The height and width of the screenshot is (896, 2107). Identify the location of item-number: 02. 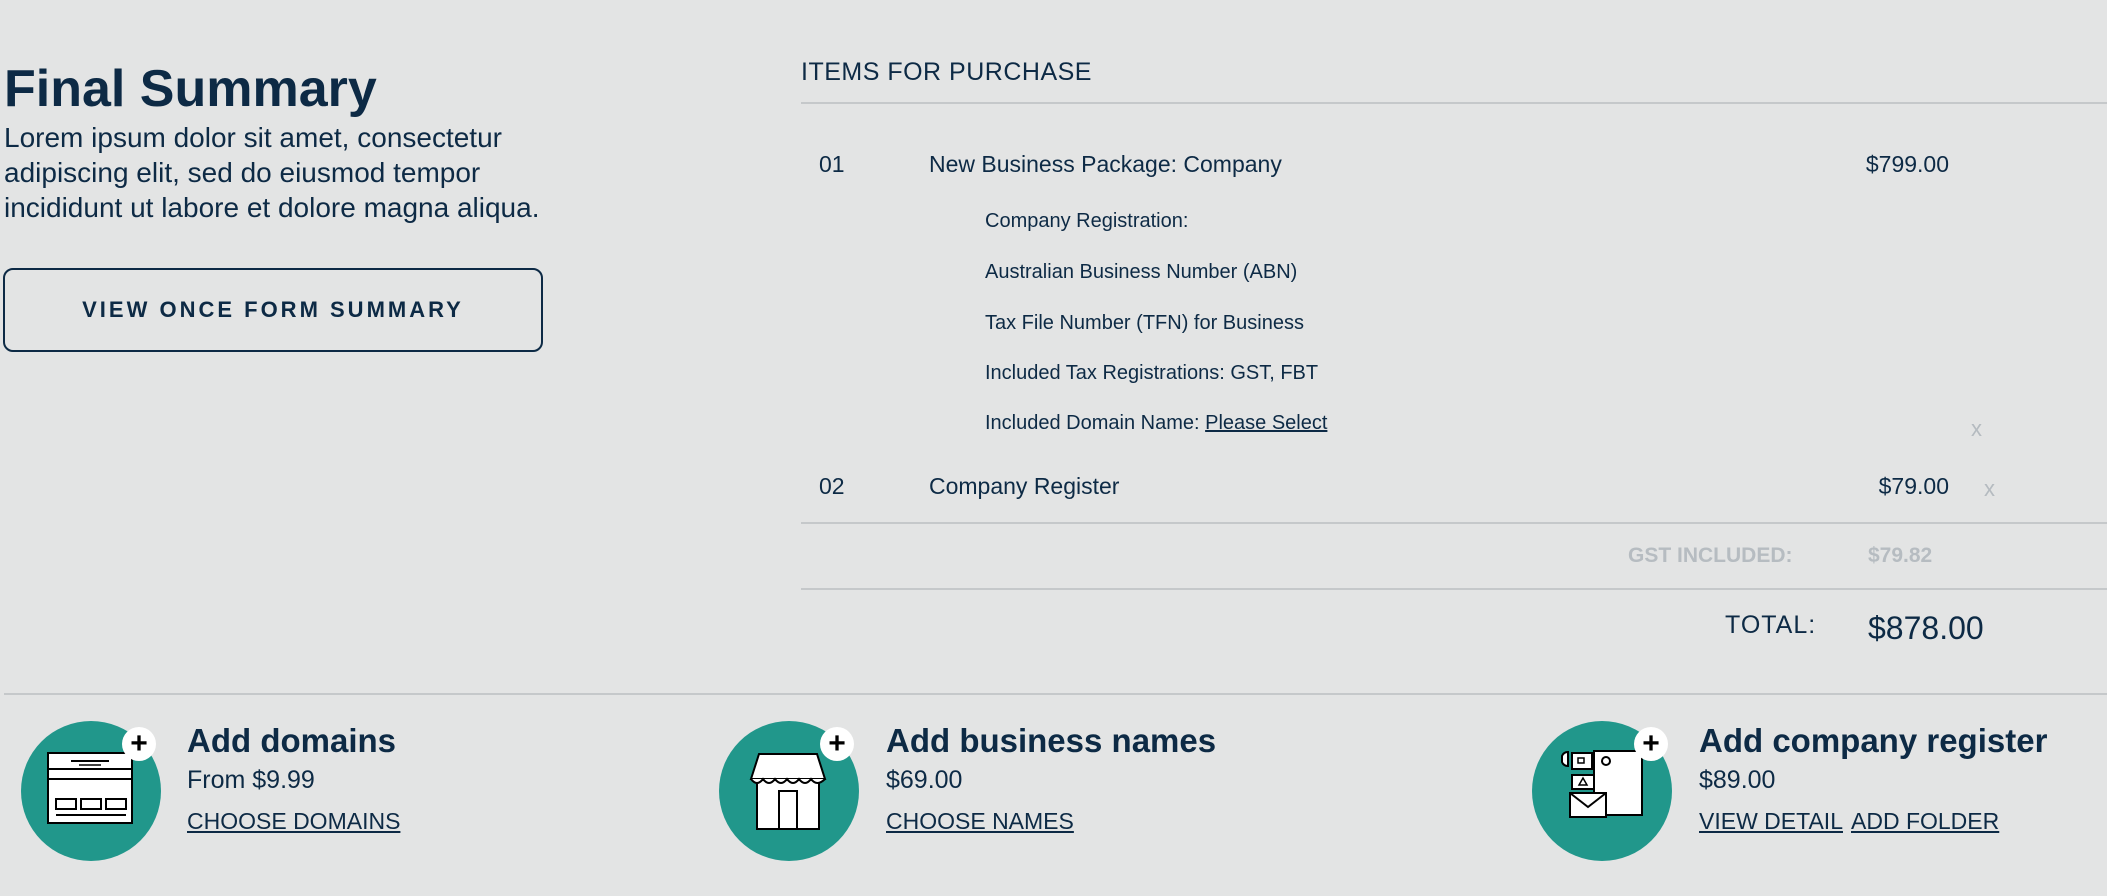
(832, 486).